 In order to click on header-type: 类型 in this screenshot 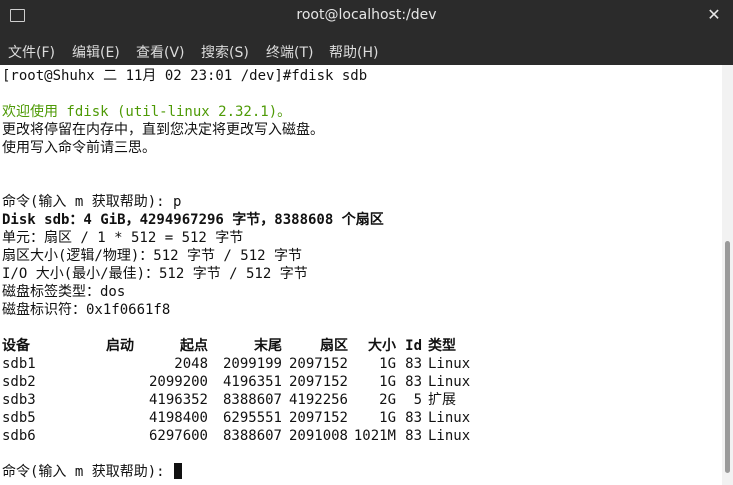, I will do `click(442, 346)`.